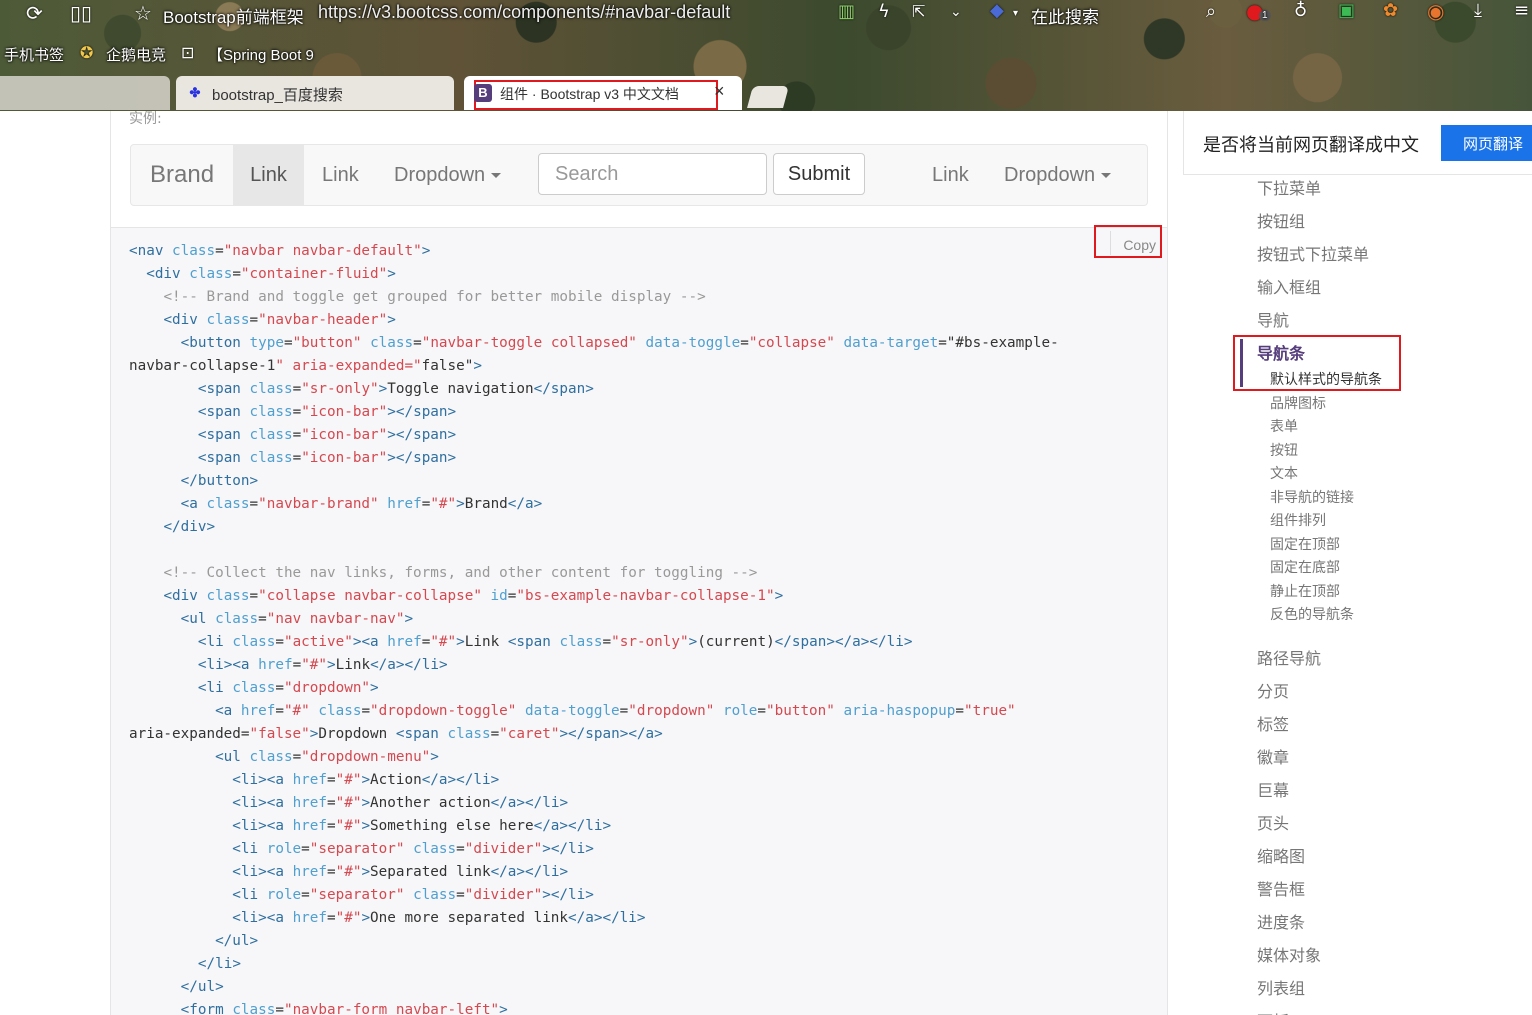  I want to click on sidebar-subitem: 固定在顶部, so click(1305, 544).